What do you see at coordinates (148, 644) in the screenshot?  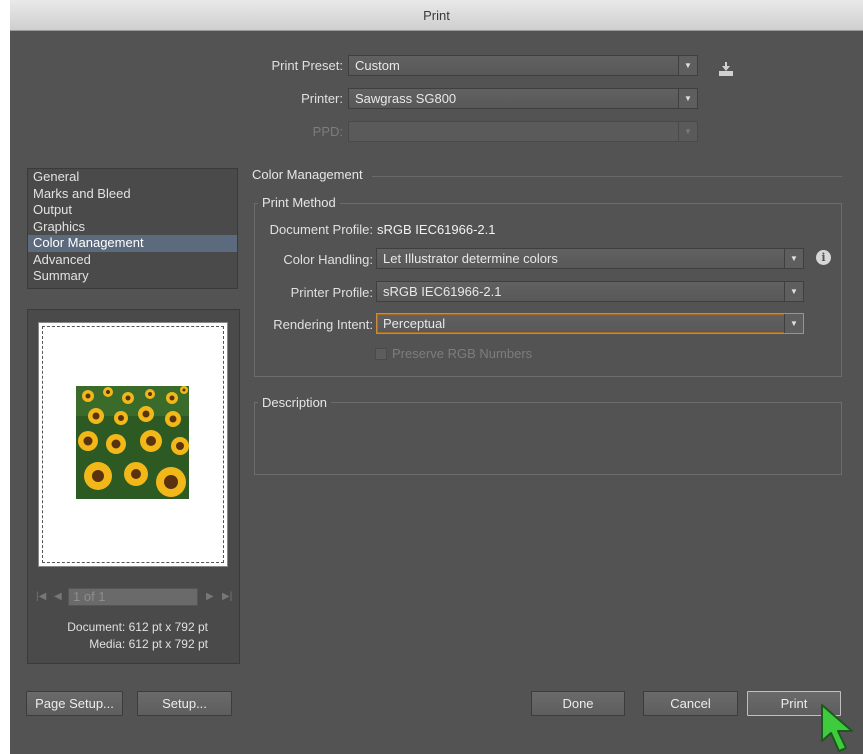 I see `media-size: Media: 612 pt x 792 pt` at bounding box center [148, 644].